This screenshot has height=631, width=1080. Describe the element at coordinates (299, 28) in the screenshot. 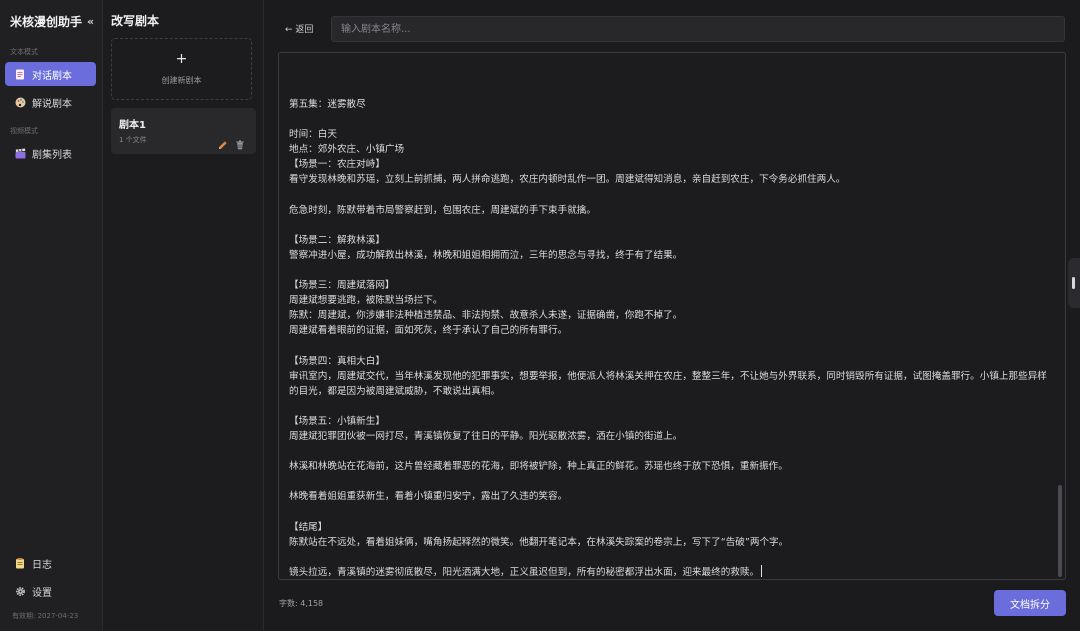

I see `back-button: ← 返回` at that location.